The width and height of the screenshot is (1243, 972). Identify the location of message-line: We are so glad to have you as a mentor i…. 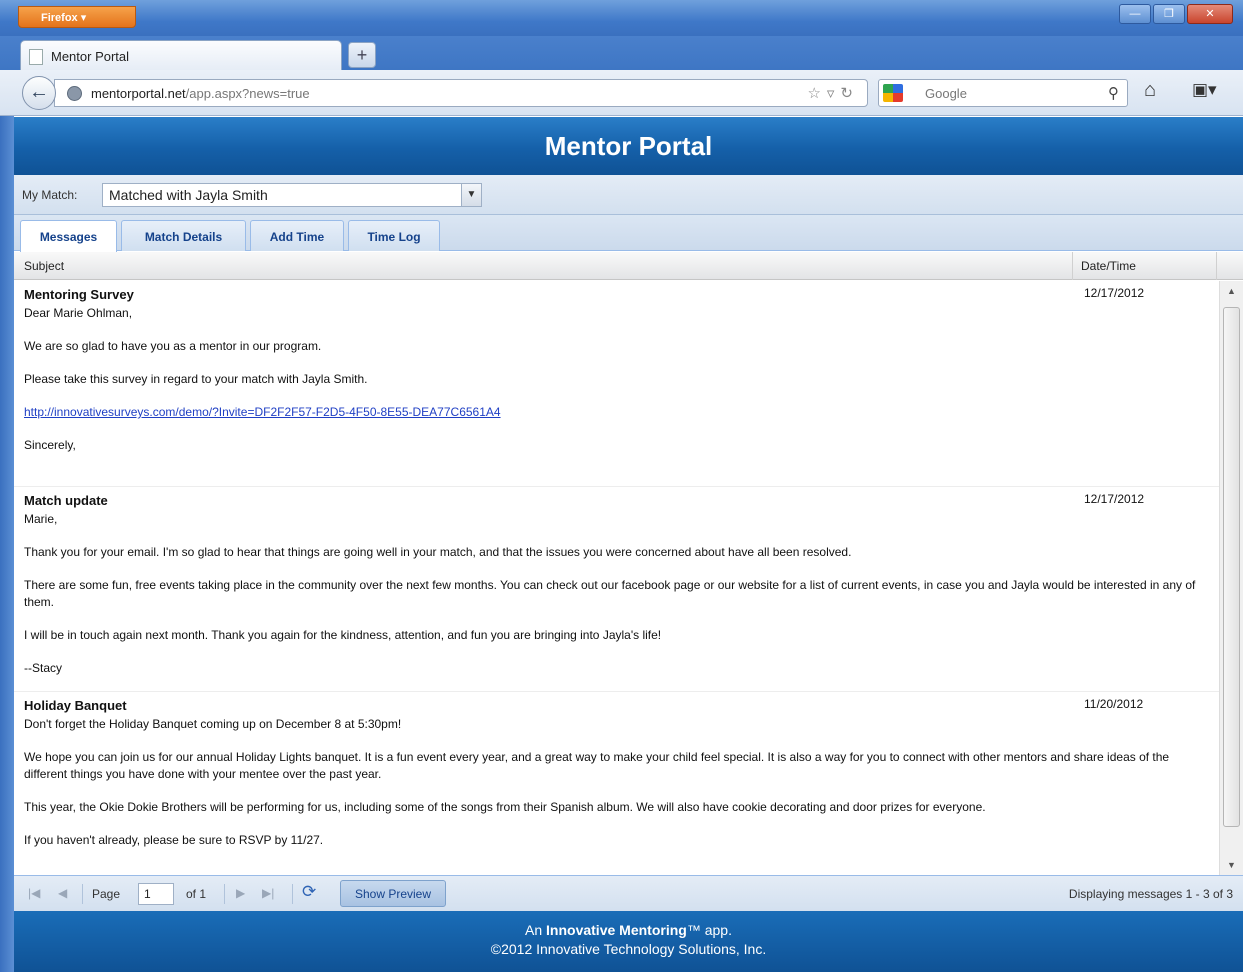
(173, 346).